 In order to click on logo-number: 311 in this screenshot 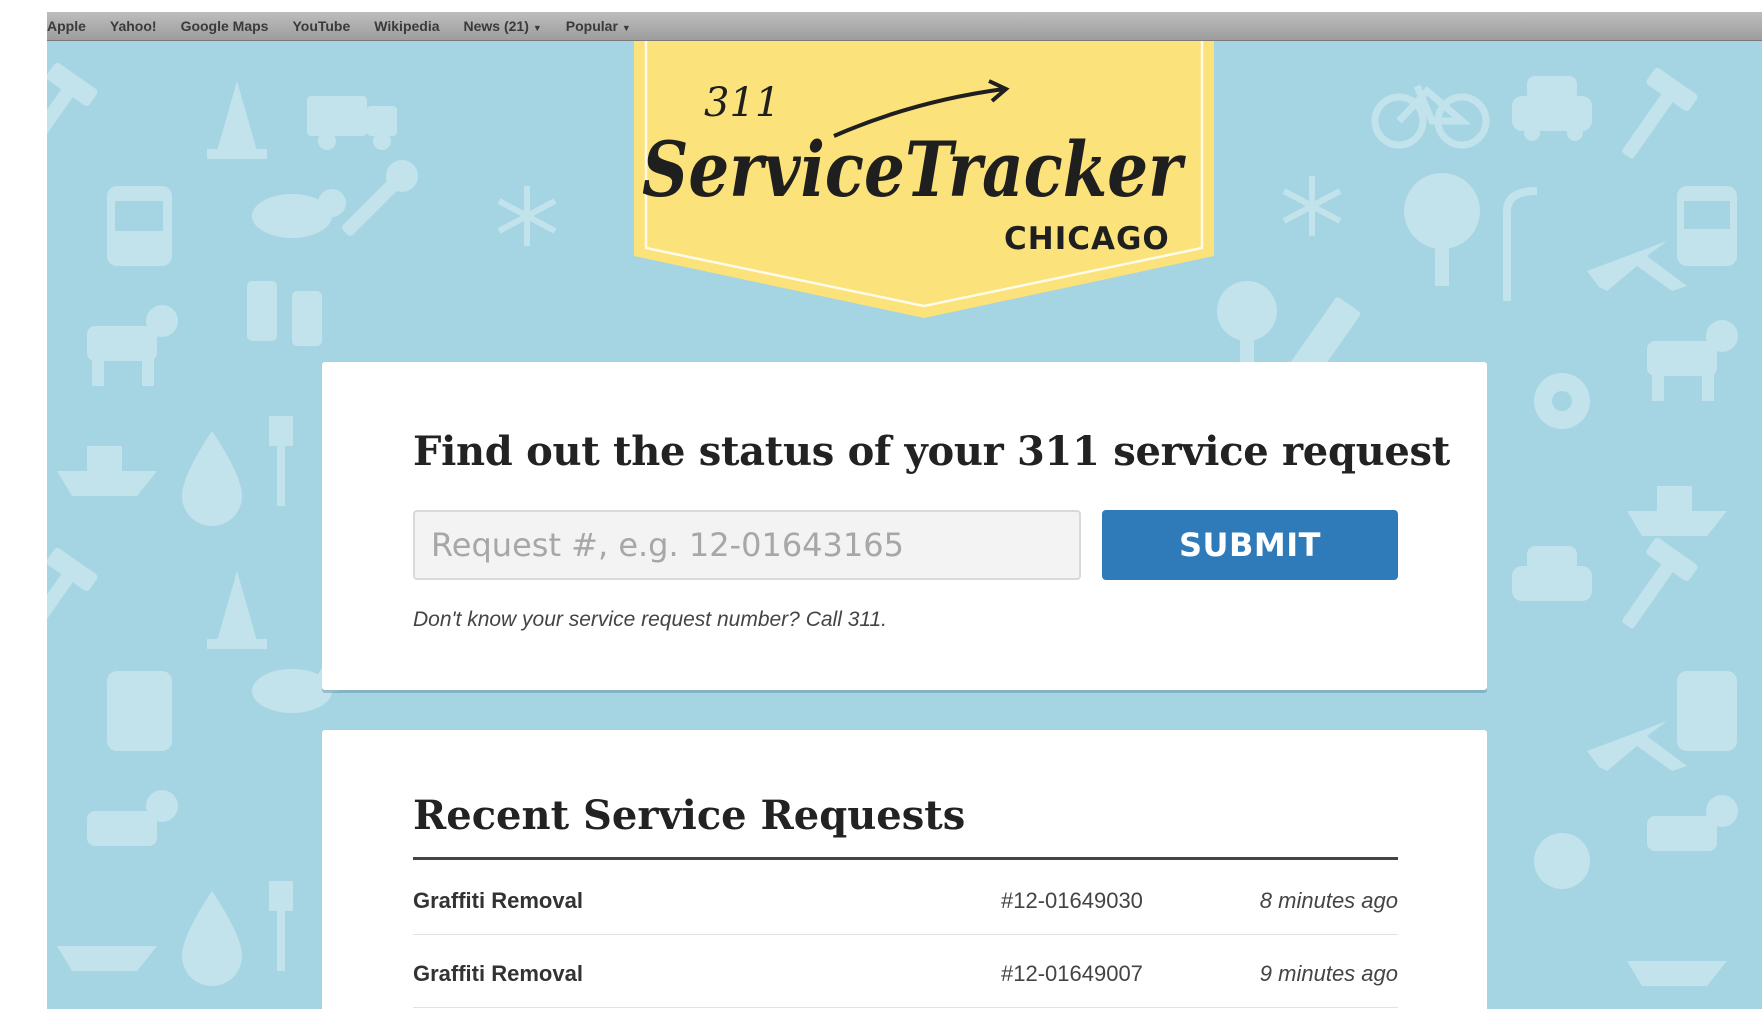, I will do `click(742, 103)`.